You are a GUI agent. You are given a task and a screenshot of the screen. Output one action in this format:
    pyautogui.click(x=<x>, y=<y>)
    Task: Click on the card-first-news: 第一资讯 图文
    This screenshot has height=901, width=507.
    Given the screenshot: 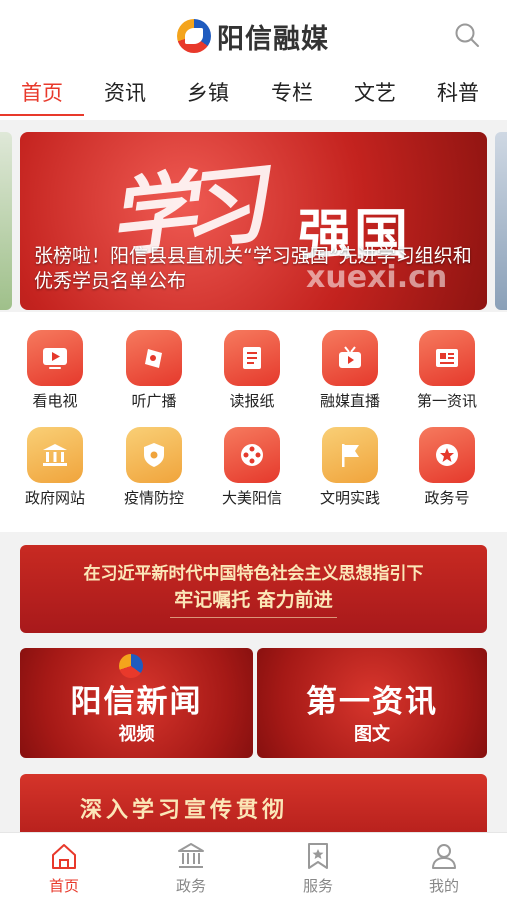 What is the action you would take?
    pyautogui.click(x=372, y=703)
    